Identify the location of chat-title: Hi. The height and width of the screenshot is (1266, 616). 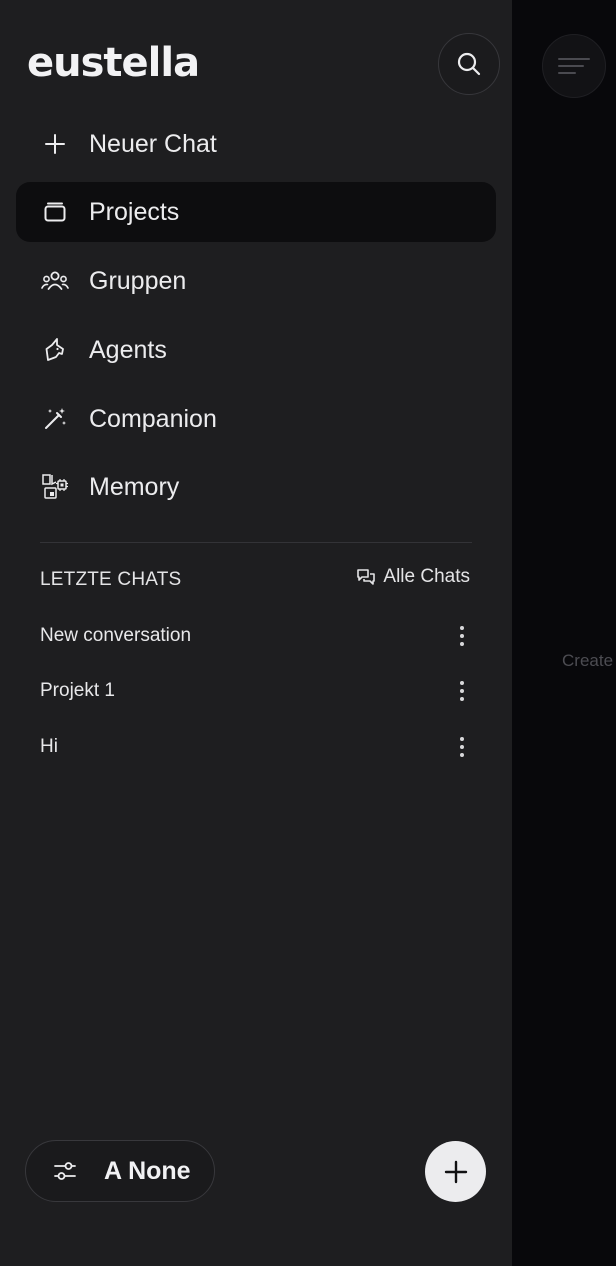
(49, 746).